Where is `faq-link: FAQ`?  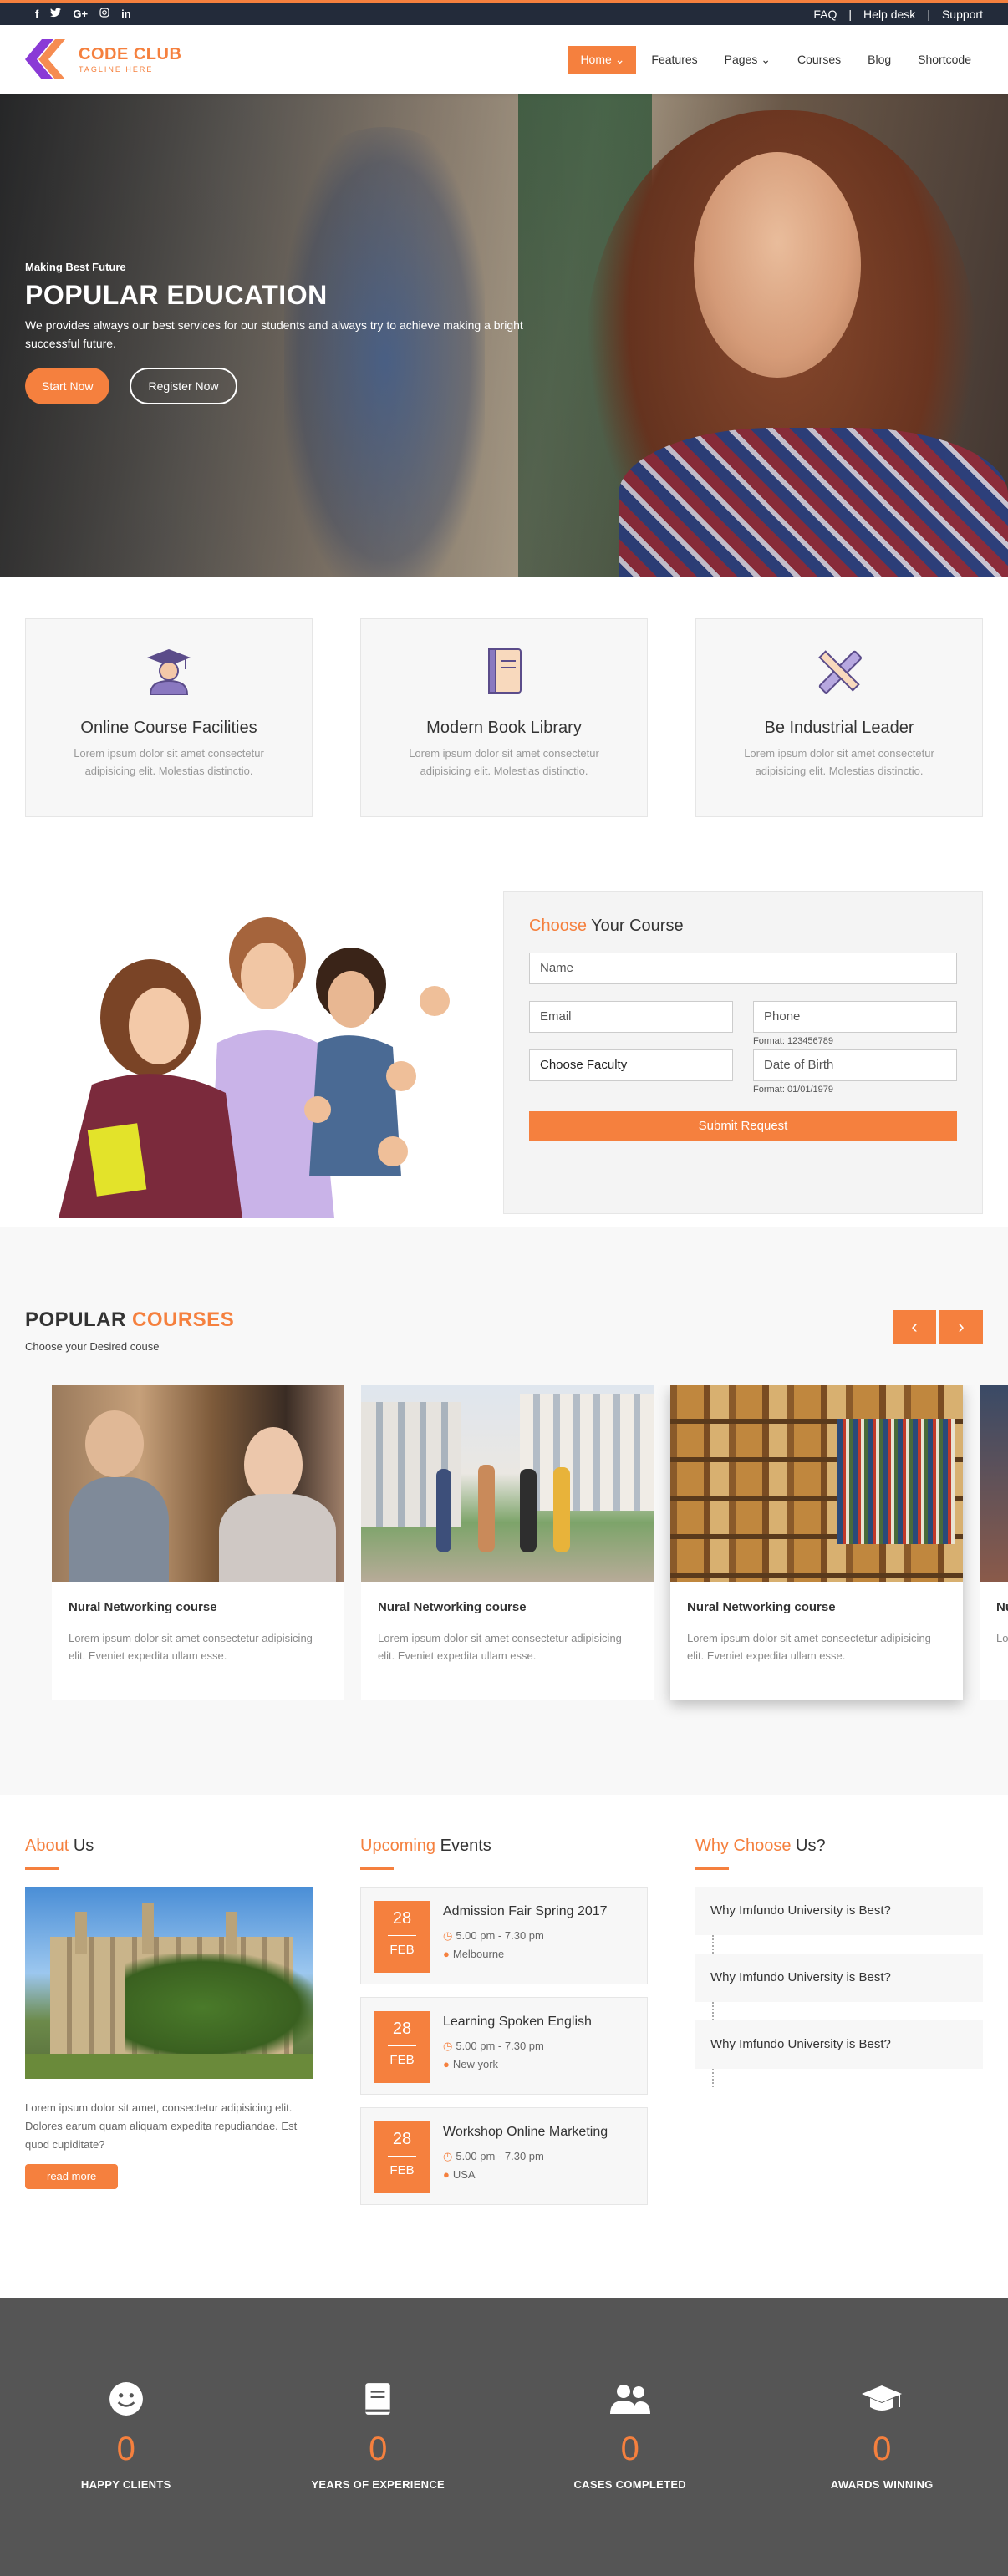
faq-link: FAQ is located at coordinates (825, 14).